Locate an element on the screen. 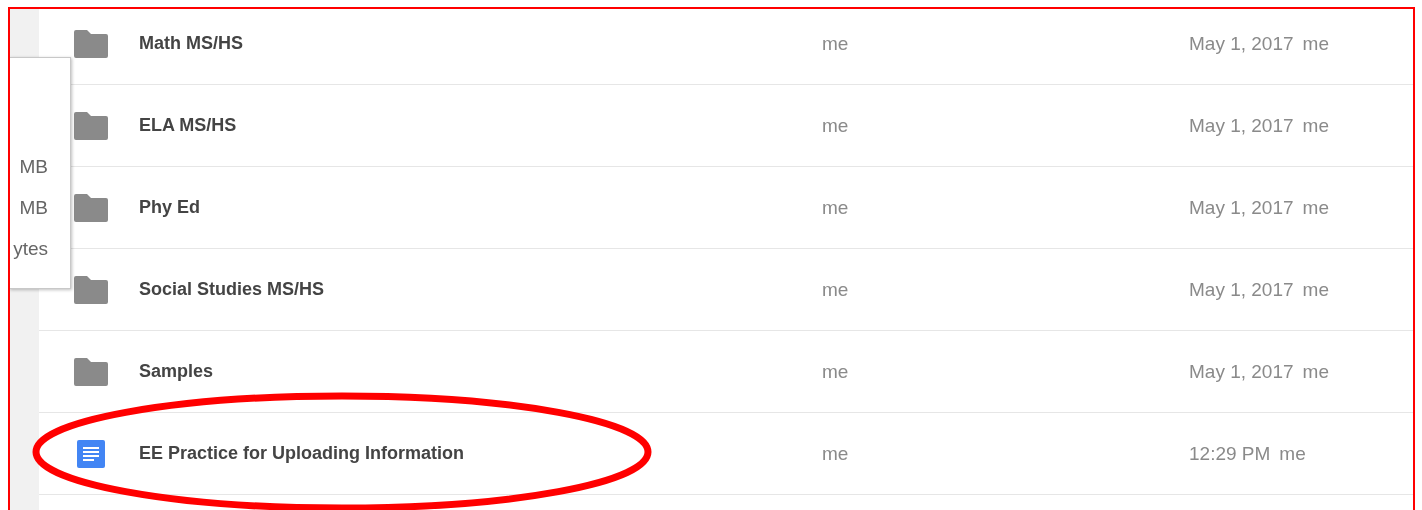 The width and height of the screenshot is (1422, 510). modified-date: 12:29 PM is located at coordinates (1230, 453).